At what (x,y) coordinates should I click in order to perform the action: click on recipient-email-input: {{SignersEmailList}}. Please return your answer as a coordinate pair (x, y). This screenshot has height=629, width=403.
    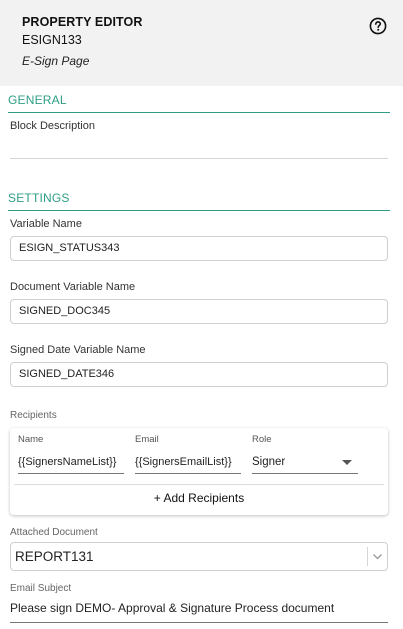
    Looking at the image, I should click on (188, 462).